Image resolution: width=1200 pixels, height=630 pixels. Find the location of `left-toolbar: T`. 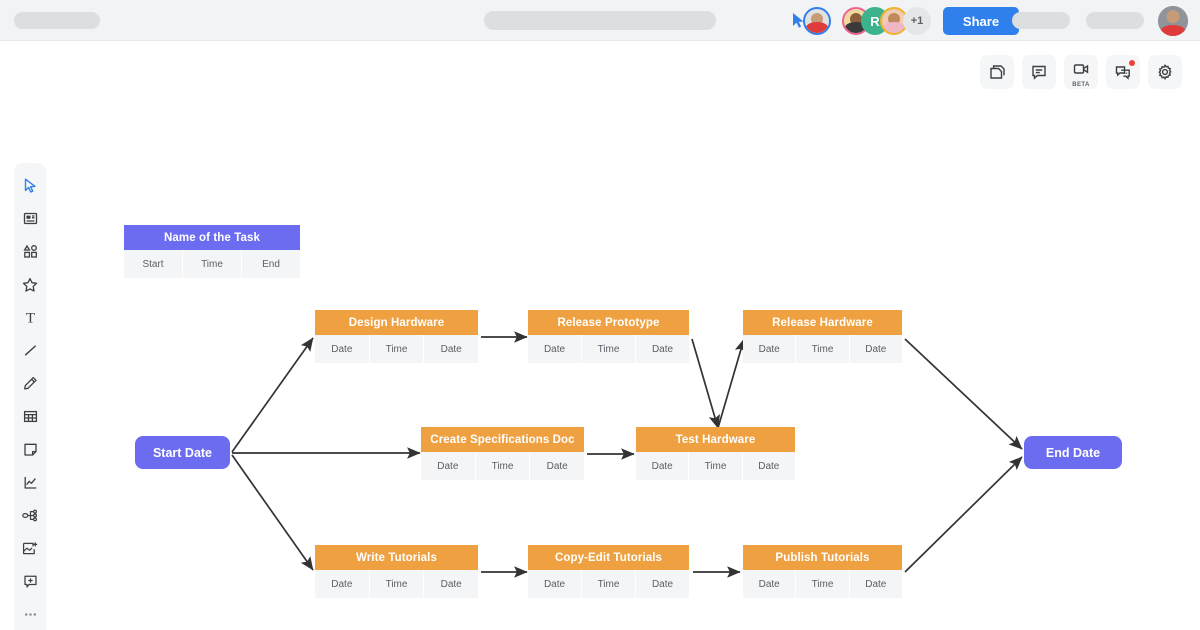

left-toolbar: T is located at coordinates (30, 396).